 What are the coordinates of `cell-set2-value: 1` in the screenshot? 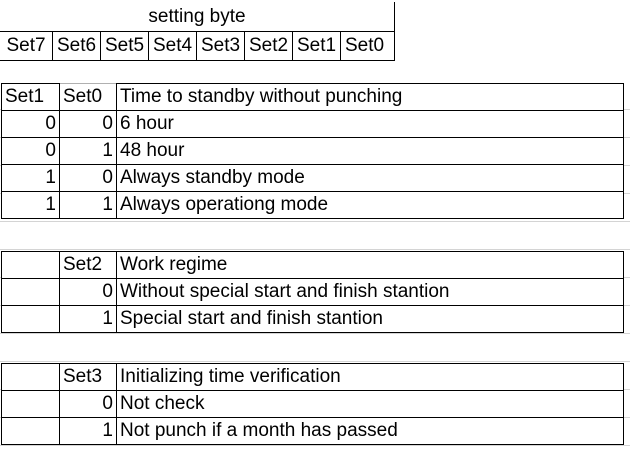 It's located at (88, 319).